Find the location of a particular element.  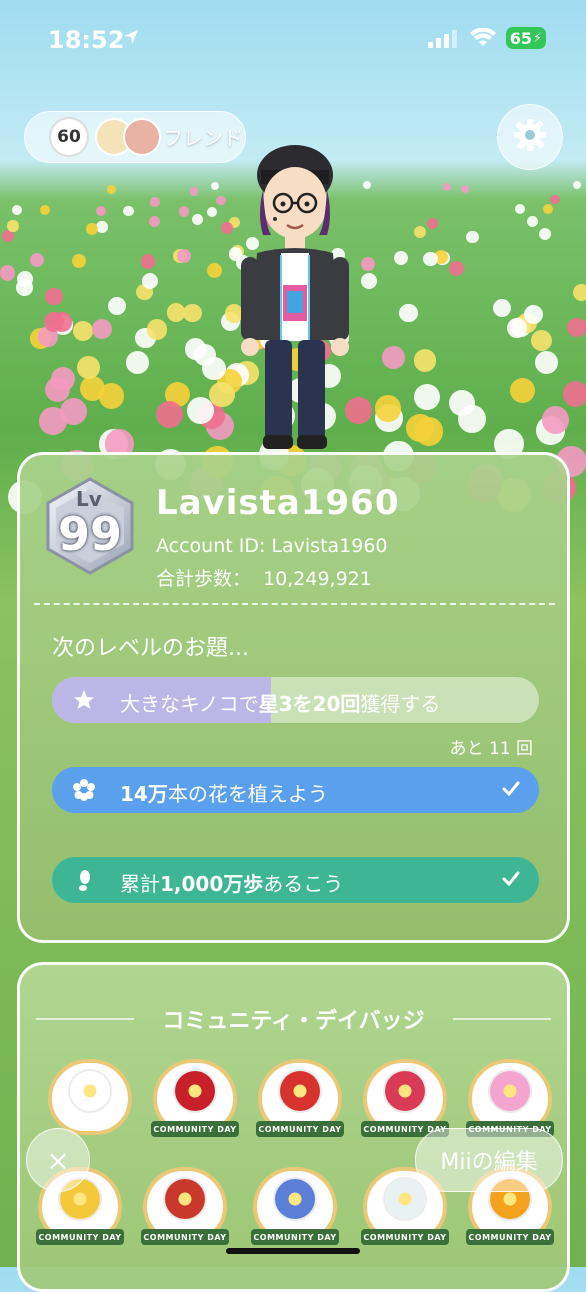

close-icon: × is located at coordinates (58, 1160).